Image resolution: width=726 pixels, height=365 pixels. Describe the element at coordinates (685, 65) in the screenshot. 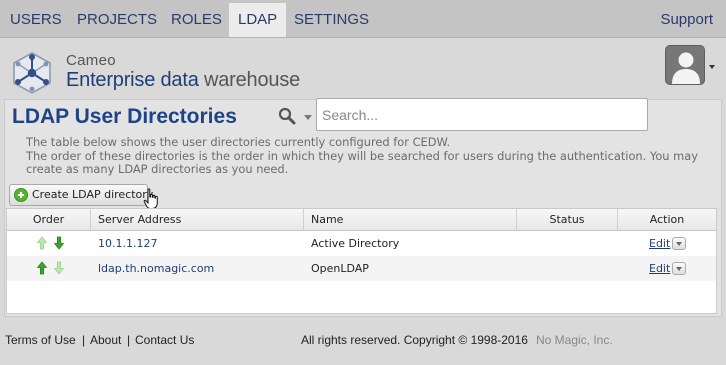

I see `user-avatar-icon` at that location.